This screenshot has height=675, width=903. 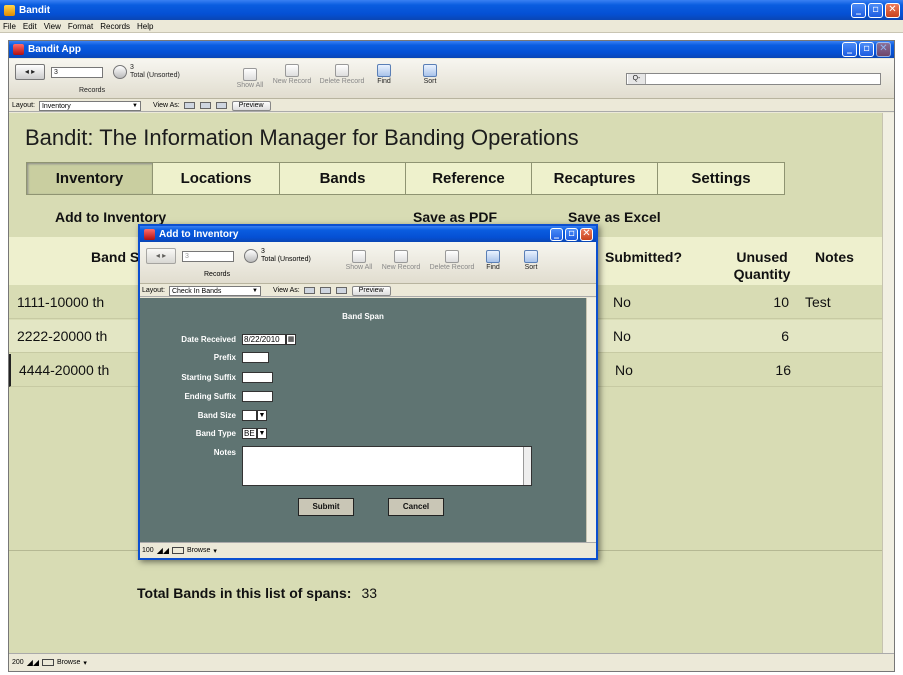 I want to click on delete-record-button: Delete Record, so click(x=342, y=74).